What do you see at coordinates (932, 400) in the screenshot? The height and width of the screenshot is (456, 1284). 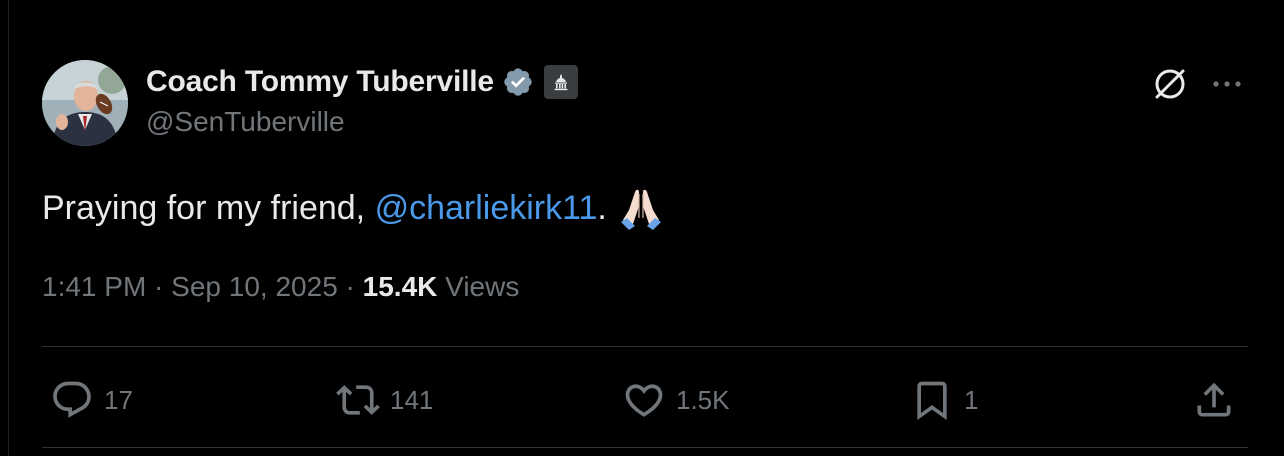 I see `bookmark-icon` at bounding box center [932, 400].